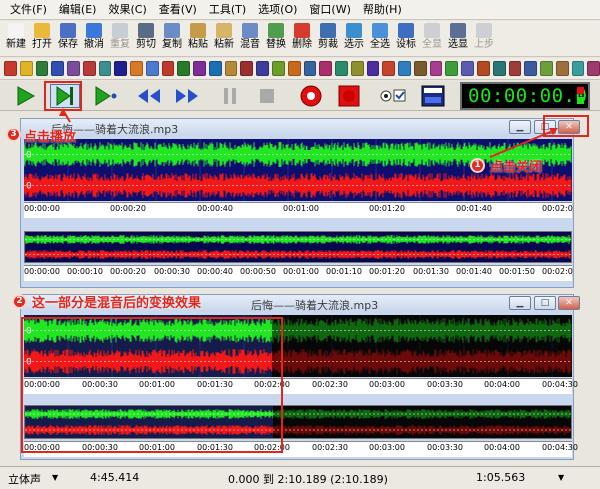 This screenshot has height=489, width=600. Describe the element at coordinates (68, 38) in the screenshot. I see `toolbar-button-2: 保存` at that location.